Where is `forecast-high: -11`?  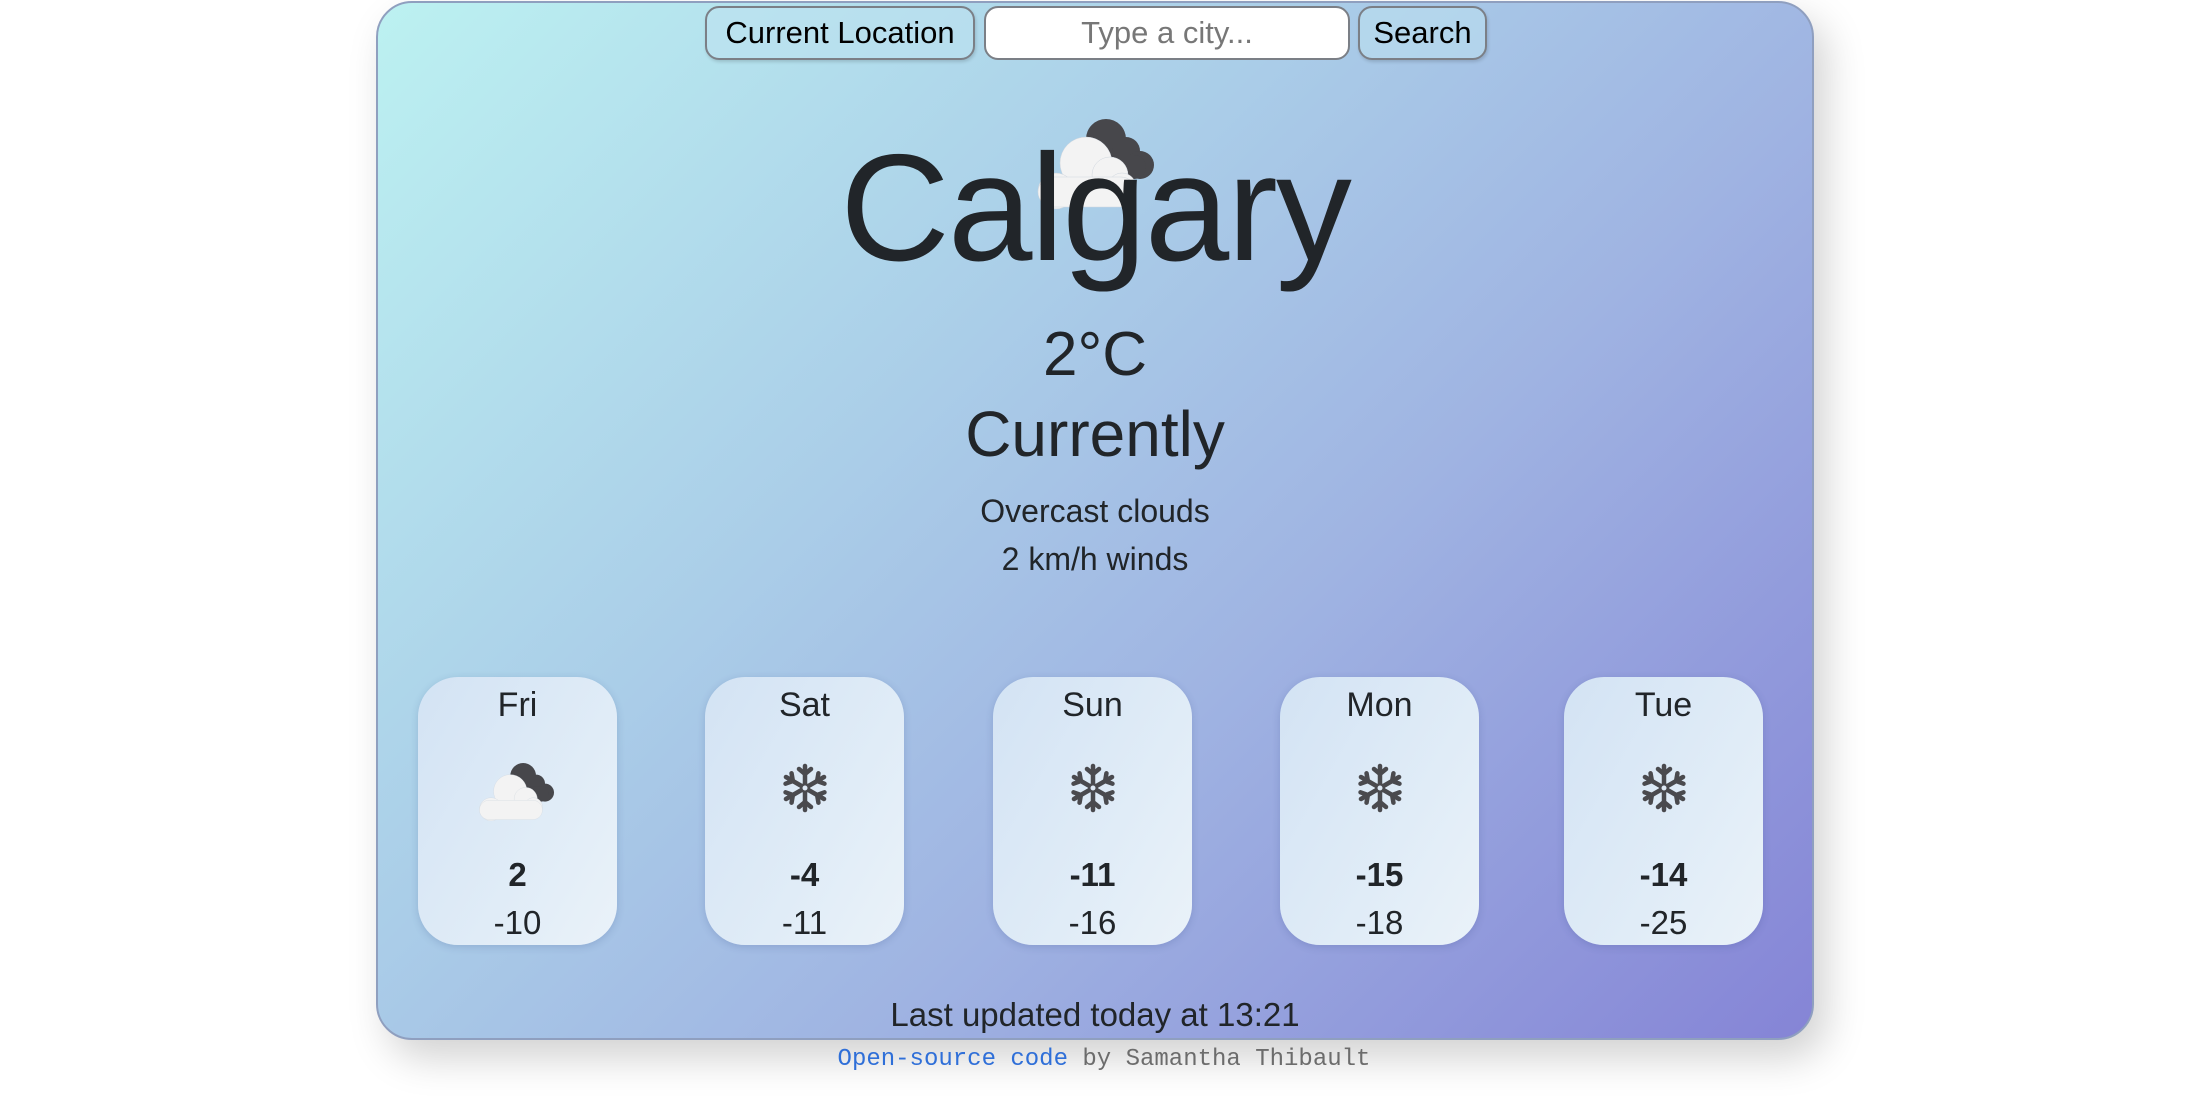 forecast-high: -11 is located at coordinates (1092, 874).